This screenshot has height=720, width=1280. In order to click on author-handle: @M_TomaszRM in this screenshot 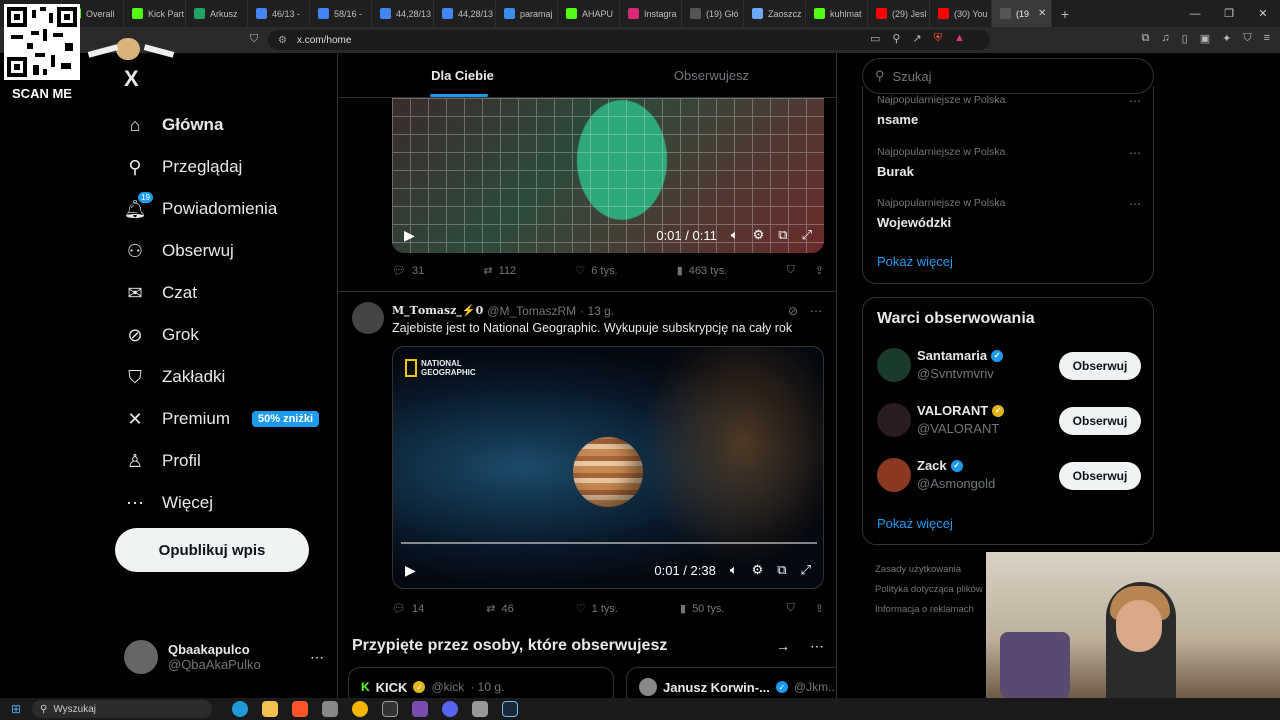, I will do `click(531, 311)`.